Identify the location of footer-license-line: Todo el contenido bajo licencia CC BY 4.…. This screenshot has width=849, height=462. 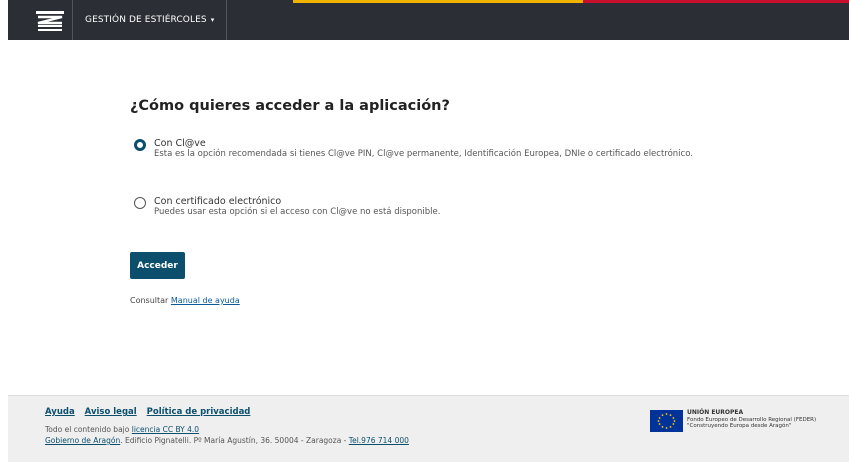
(122, 429).